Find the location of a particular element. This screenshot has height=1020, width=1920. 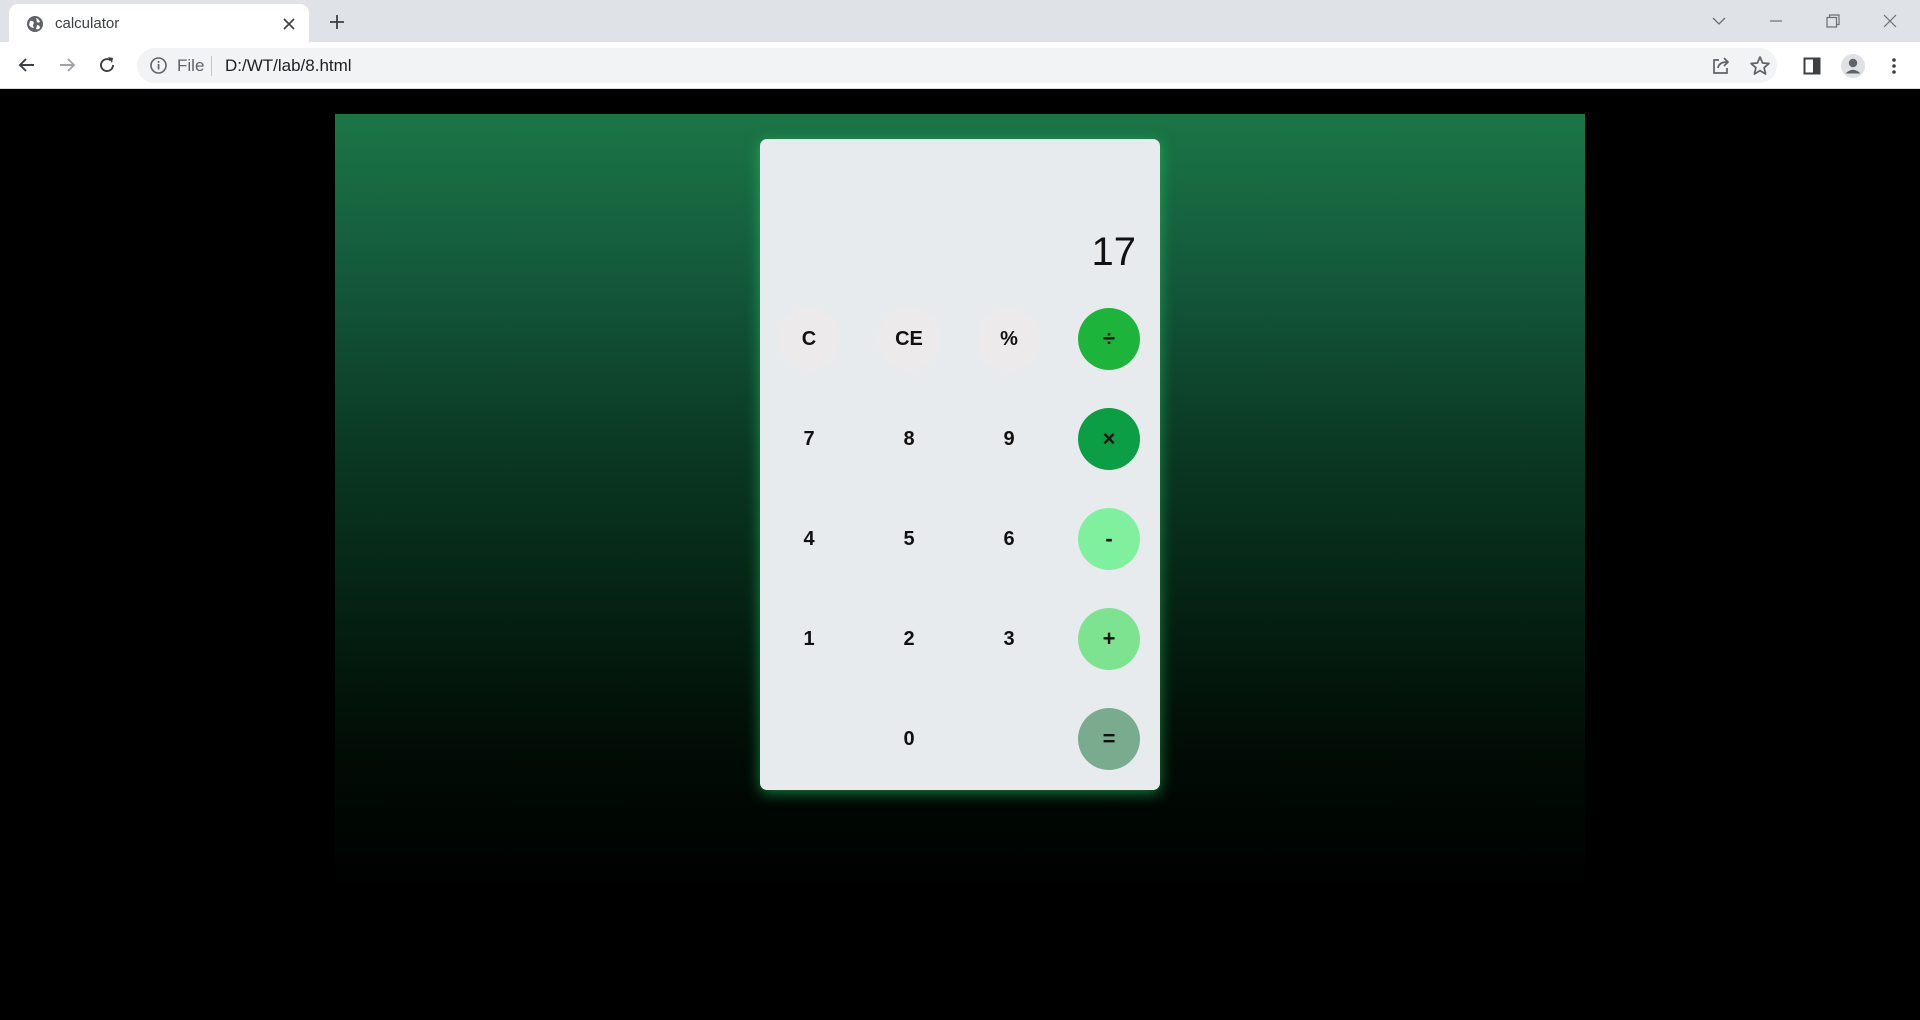

address-scheme: File is located at coordinates (191, 65).